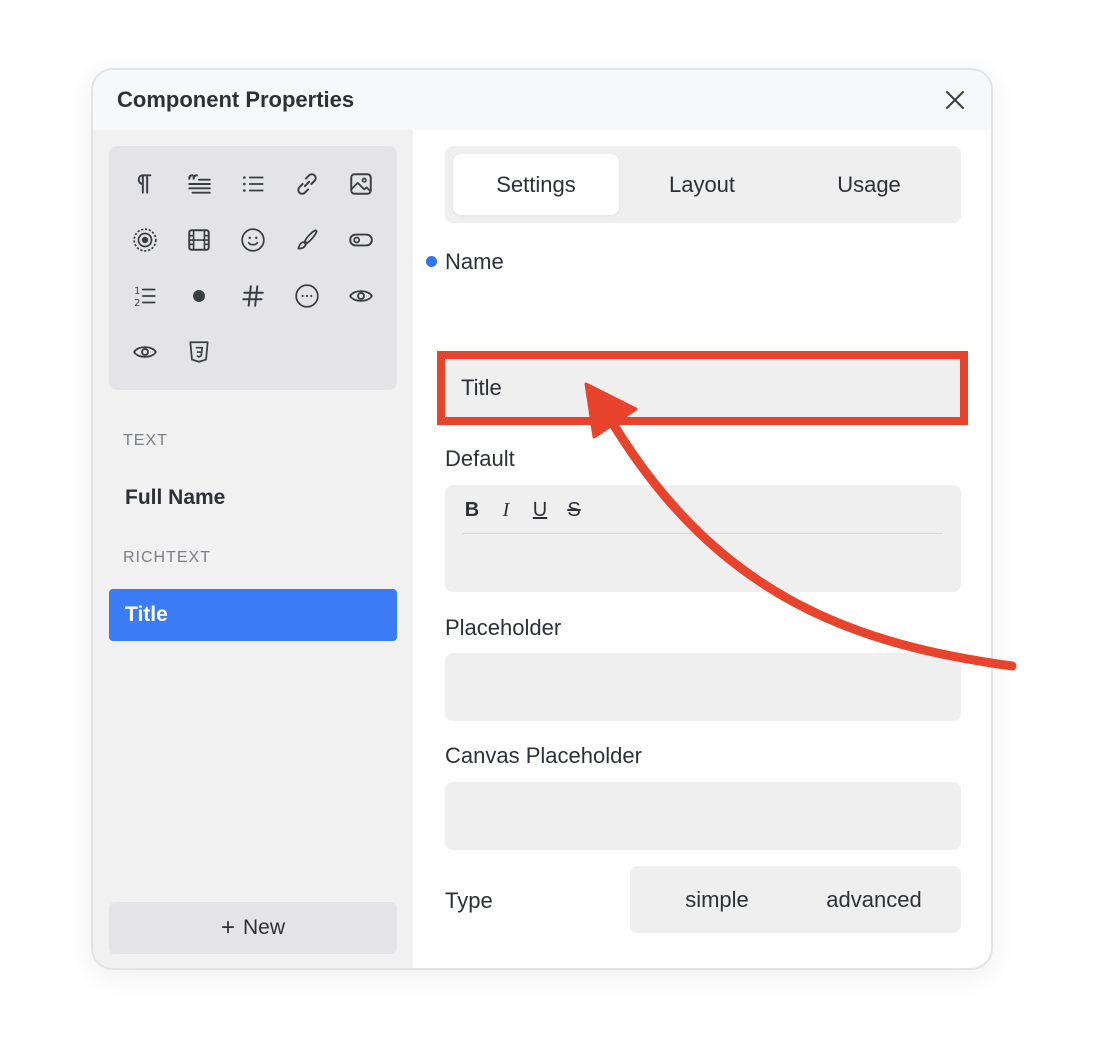 This screenshot has width=1095, height=1045. I want to click on link-button, so click(307, 184).